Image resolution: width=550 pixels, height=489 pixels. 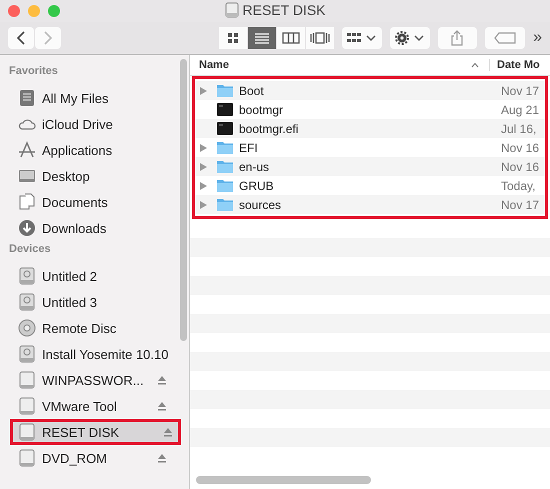 I want to click on file-row: Boot Nov 17, so click(x=370, y=90).